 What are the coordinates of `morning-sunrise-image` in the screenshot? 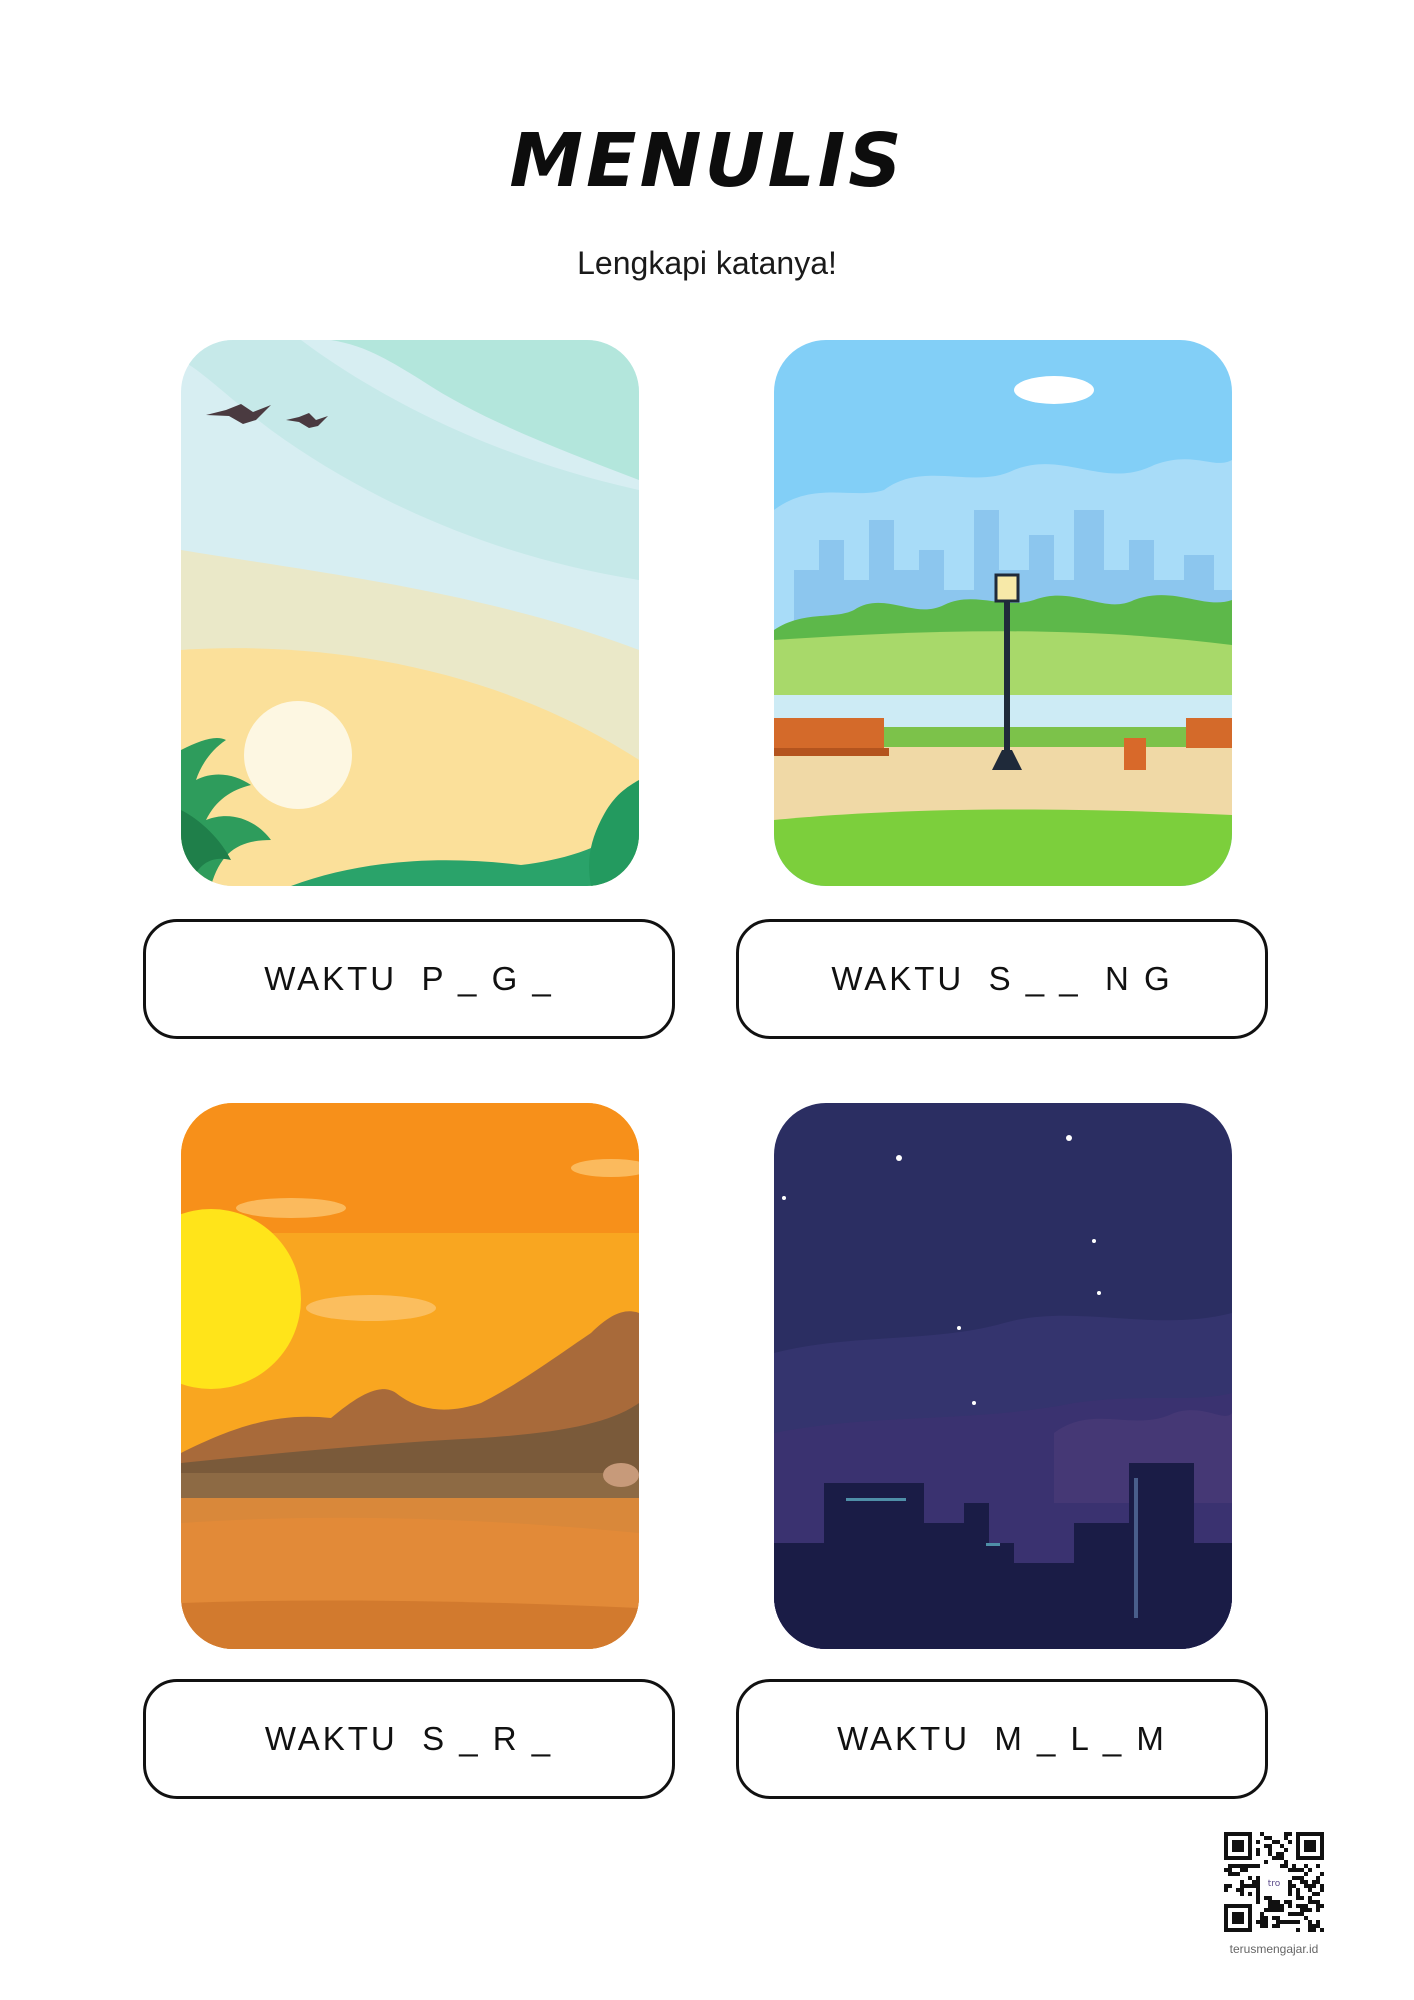 It's located at (410, 613).